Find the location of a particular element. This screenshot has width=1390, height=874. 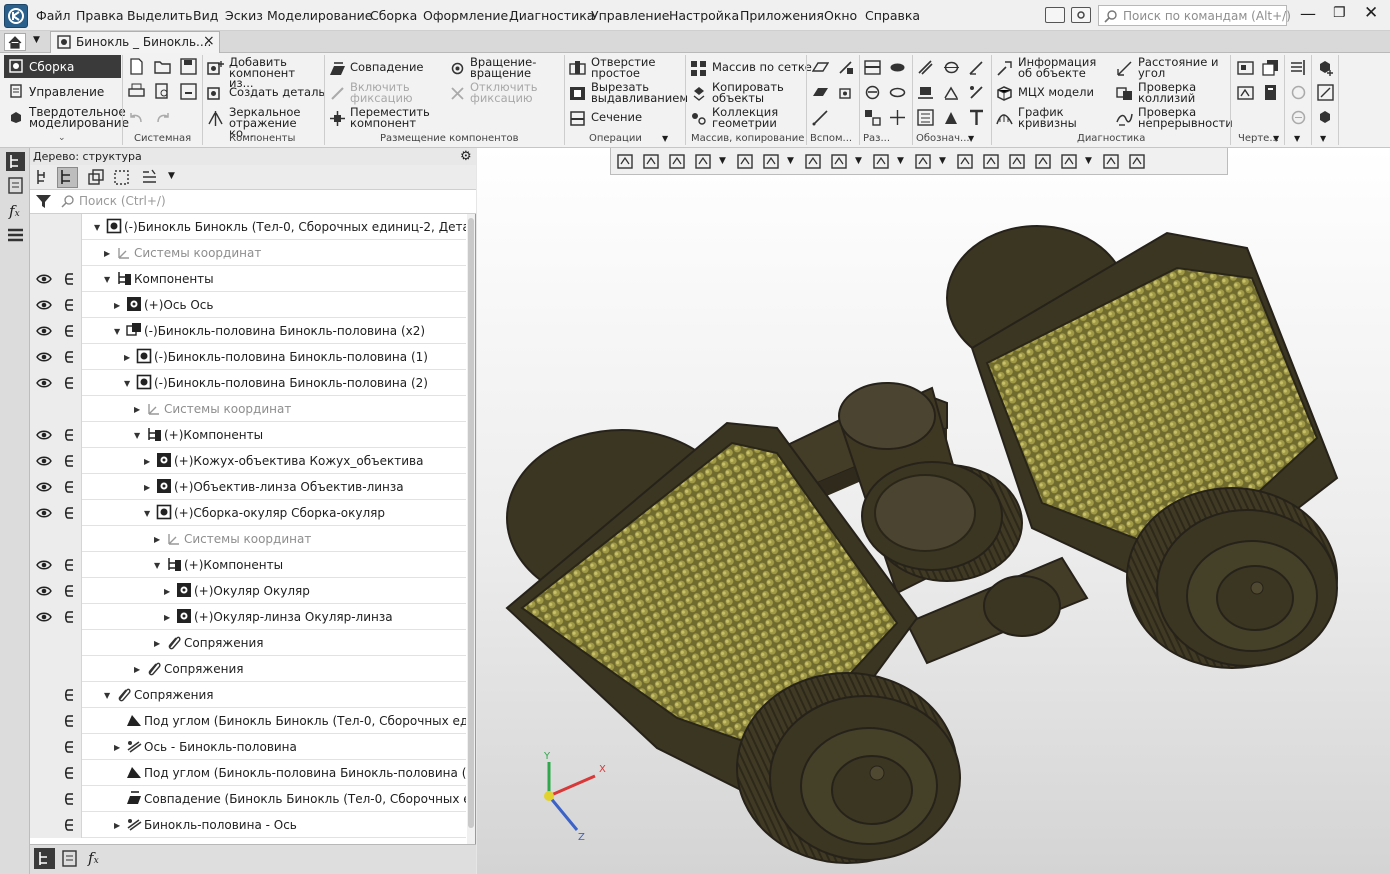

menu-assembly: Сборка is located at coordinates (393, 15).